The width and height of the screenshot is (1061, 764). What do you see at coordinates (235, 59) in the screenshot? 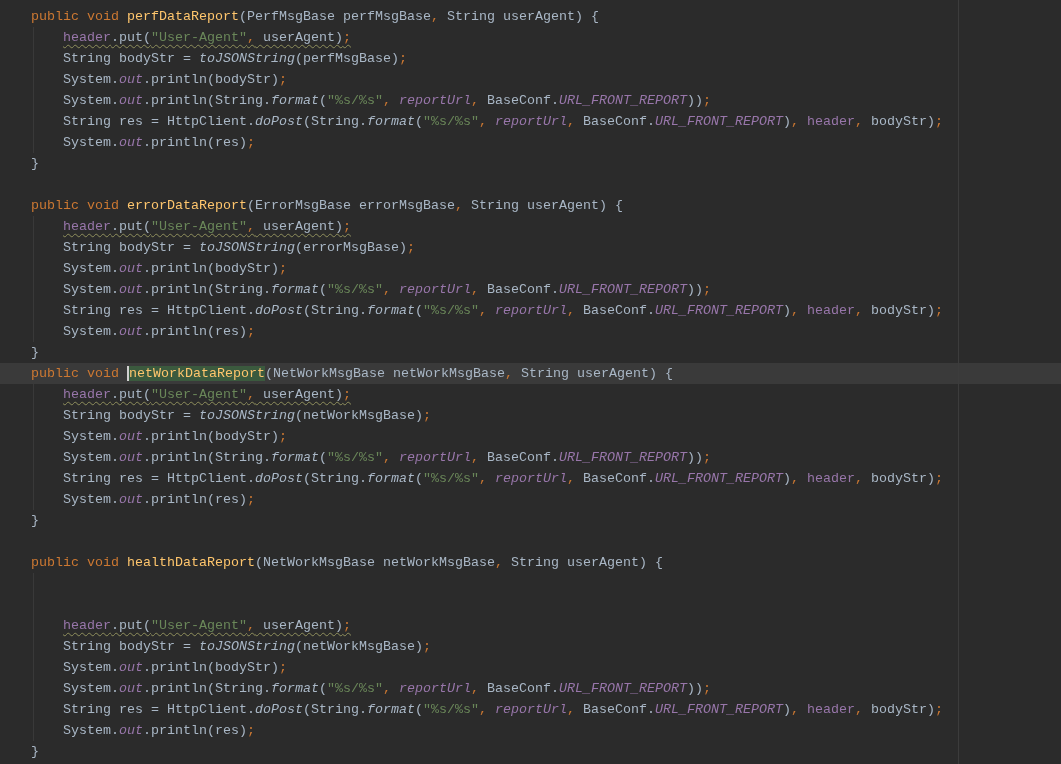
I see `code-line: String bodyStr = toJSONString(perfMsgBase);` at bounding box center [235, 59].